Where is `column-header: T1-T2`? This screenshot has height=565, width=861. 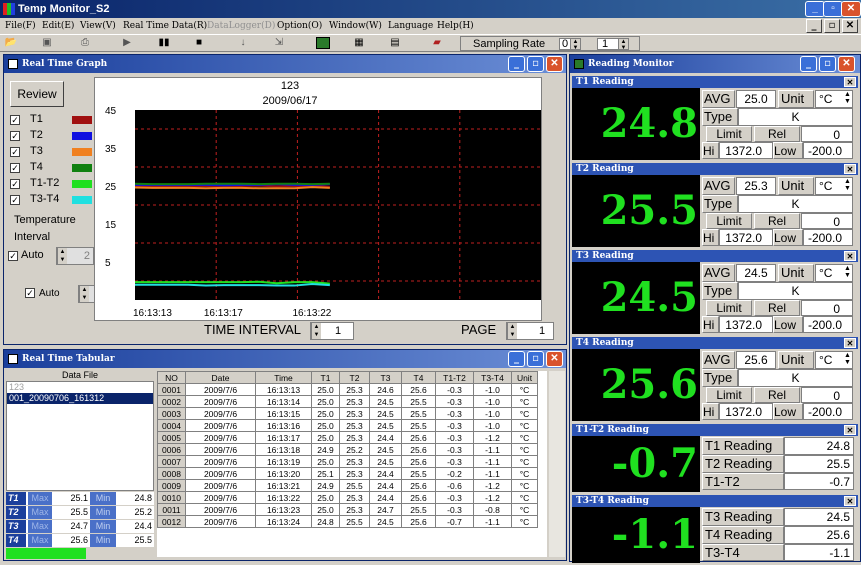 column-header: T1-T2 is located at coordinates (454, 377).